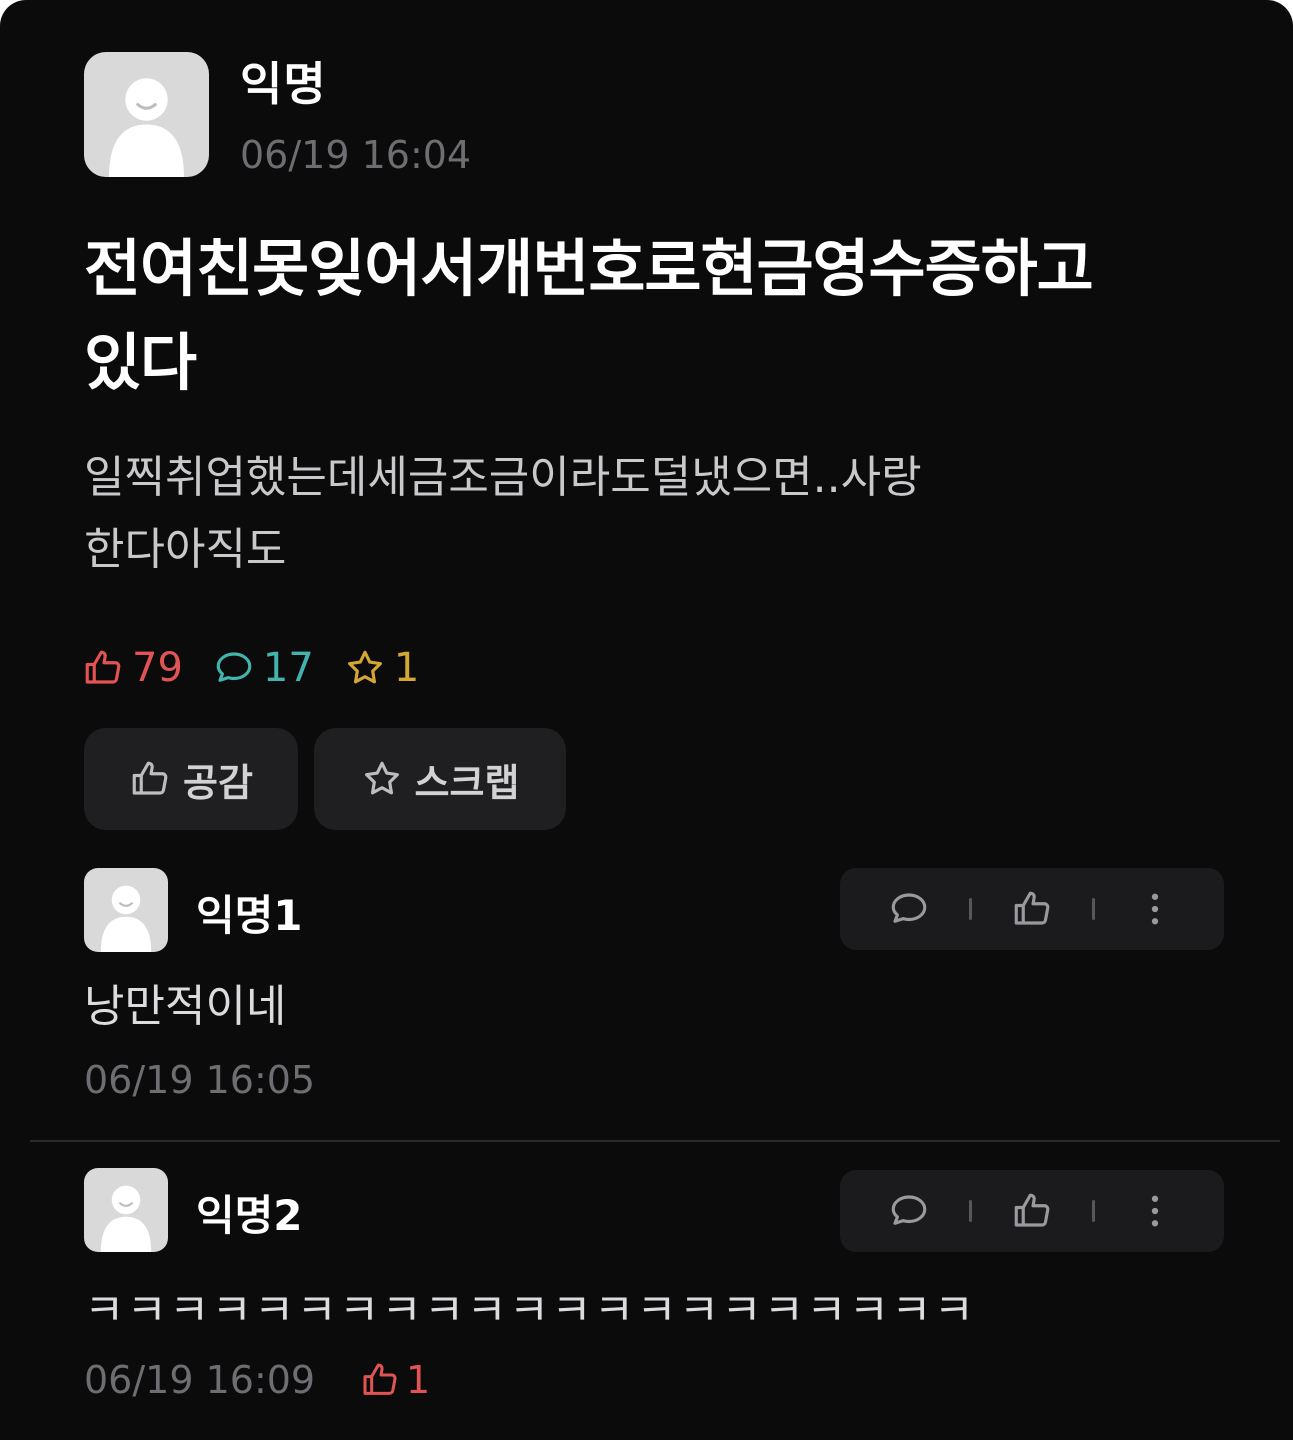 Image resolution: width=1293 pixels, height=1440 pixels. Describe the element at coordinates (418, 1380) in the screenshot. I see `comment-2-like-value: 1` at that location.